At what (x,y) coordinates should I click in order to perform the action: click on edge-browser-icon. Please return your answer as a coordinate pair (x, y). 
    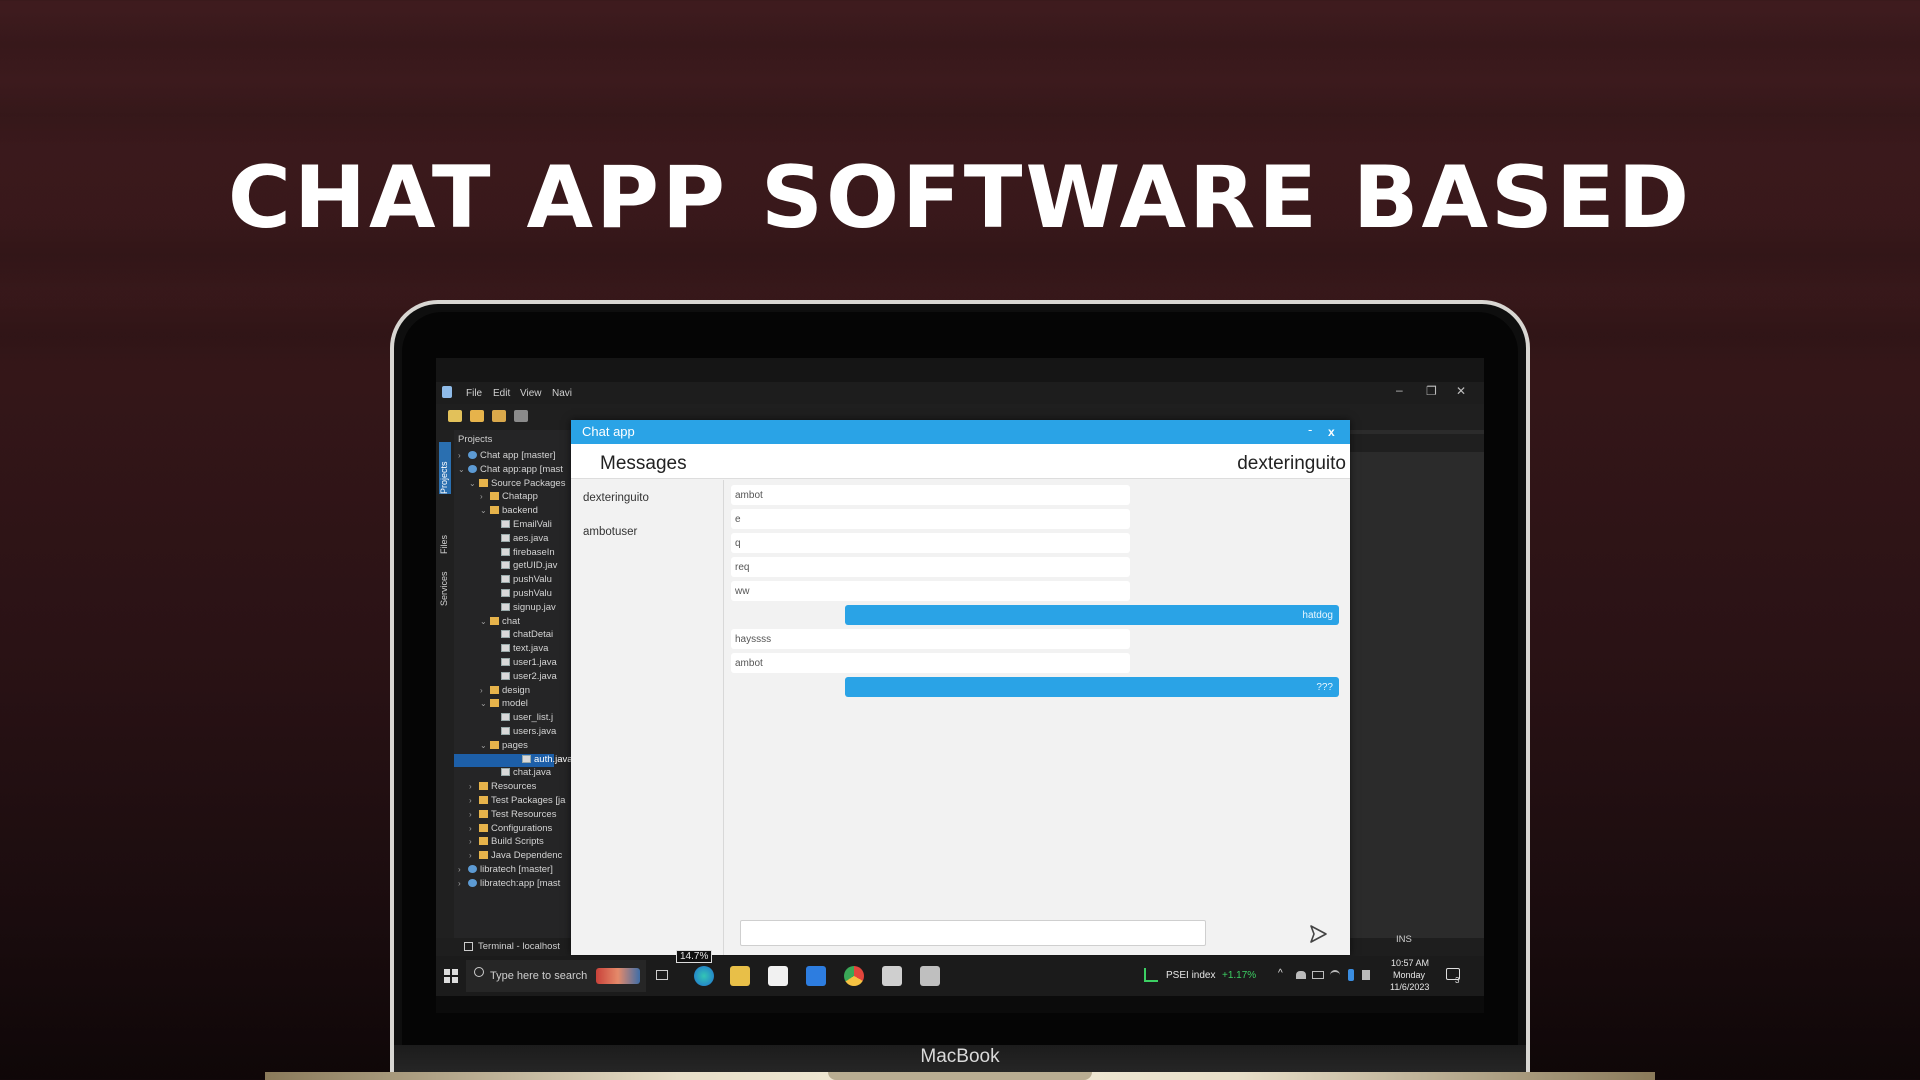
    Looking at the image, I should click on (704, 976).